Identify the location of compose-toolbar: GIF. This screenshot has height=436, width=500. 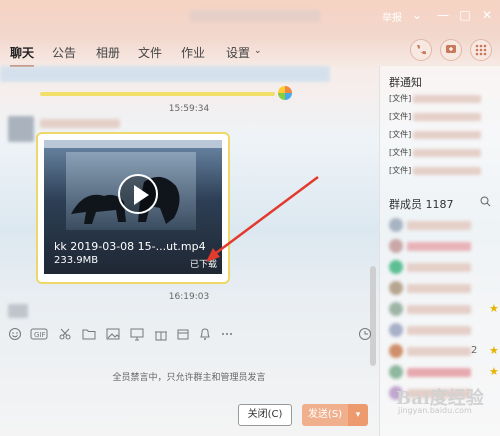
(189, 333).